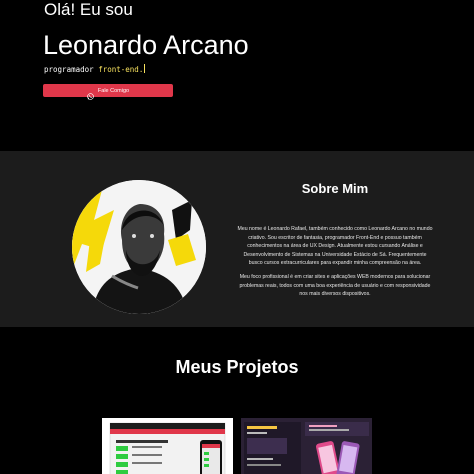  What do you see at coordinates (145, 68) in the screenshot?
I see `typing-cursor` at bounding box center [145, 68].